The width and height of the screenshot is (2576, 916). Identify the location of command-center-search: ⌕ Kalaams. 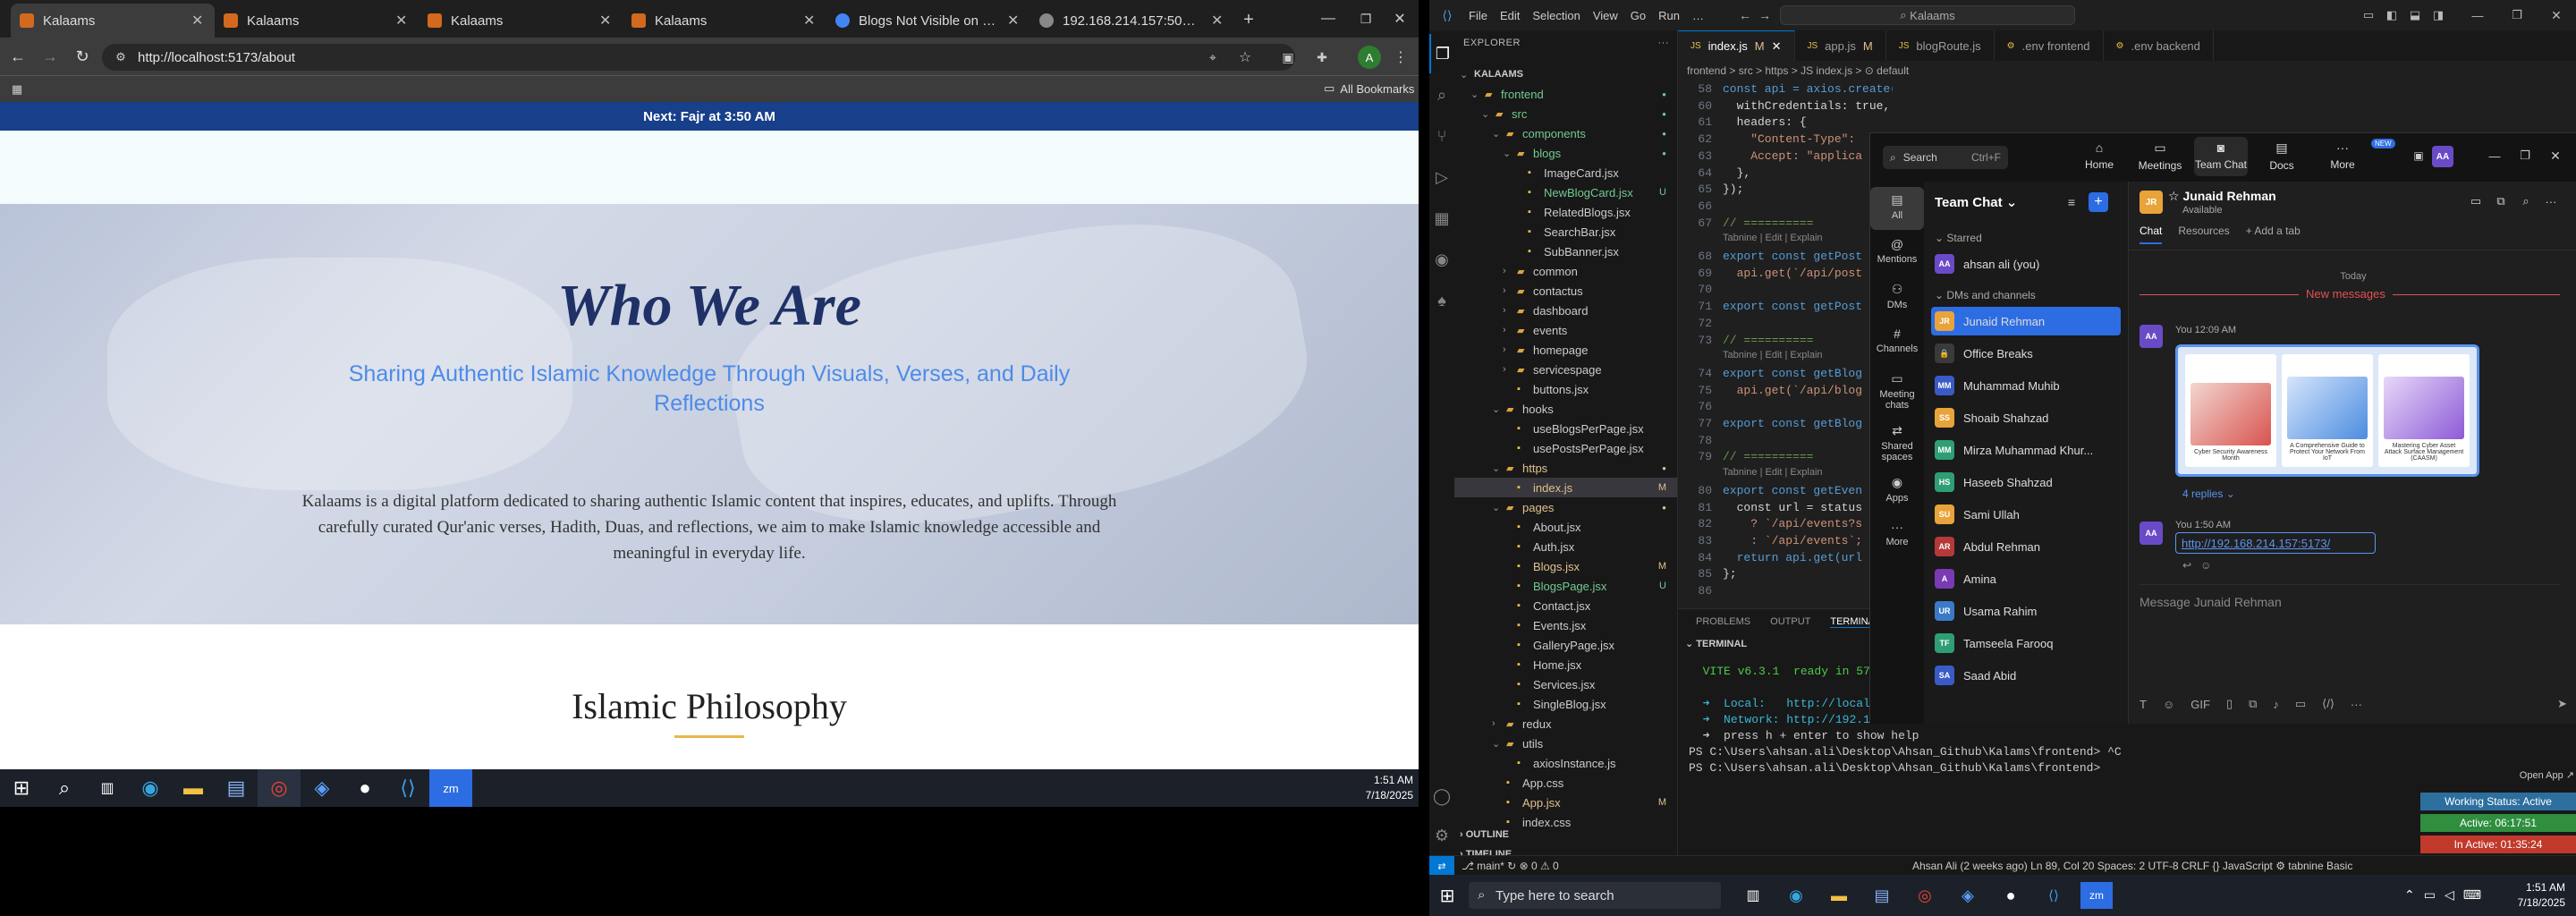
(1927, 15).